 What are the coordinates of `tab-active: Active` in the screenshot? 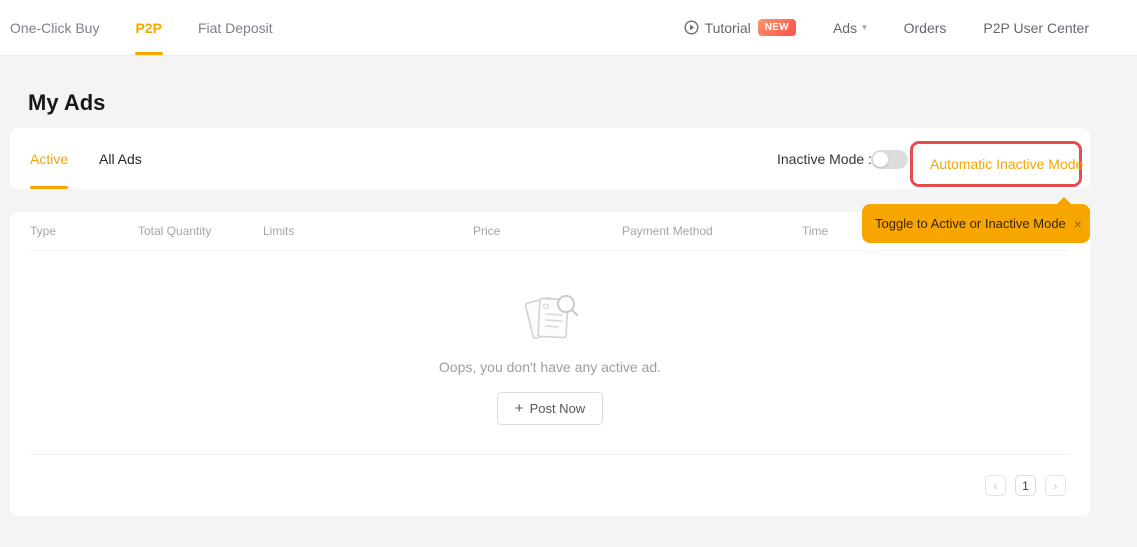 It's located at (49, 158).